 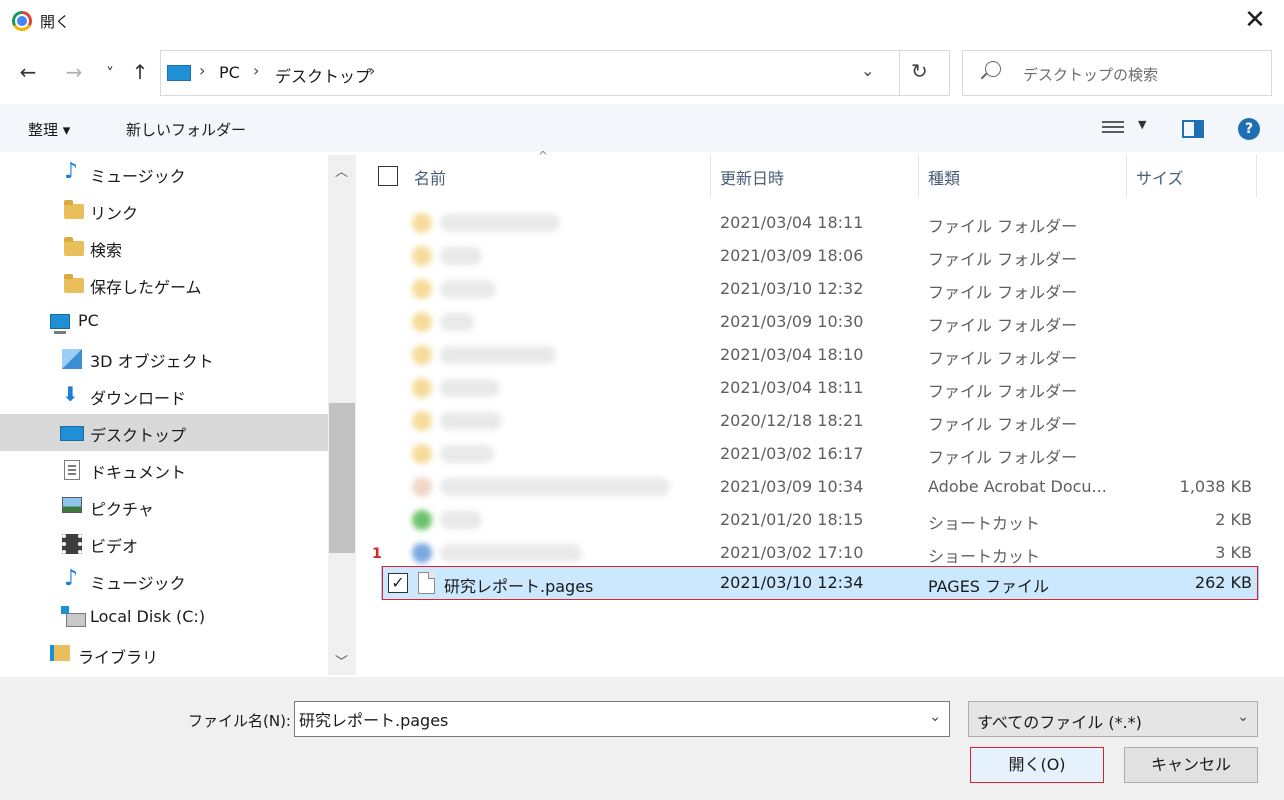 I want to click on table-row: 2021/03/09 10:30 ファイル フォルダー, so click(x=820, y=322).